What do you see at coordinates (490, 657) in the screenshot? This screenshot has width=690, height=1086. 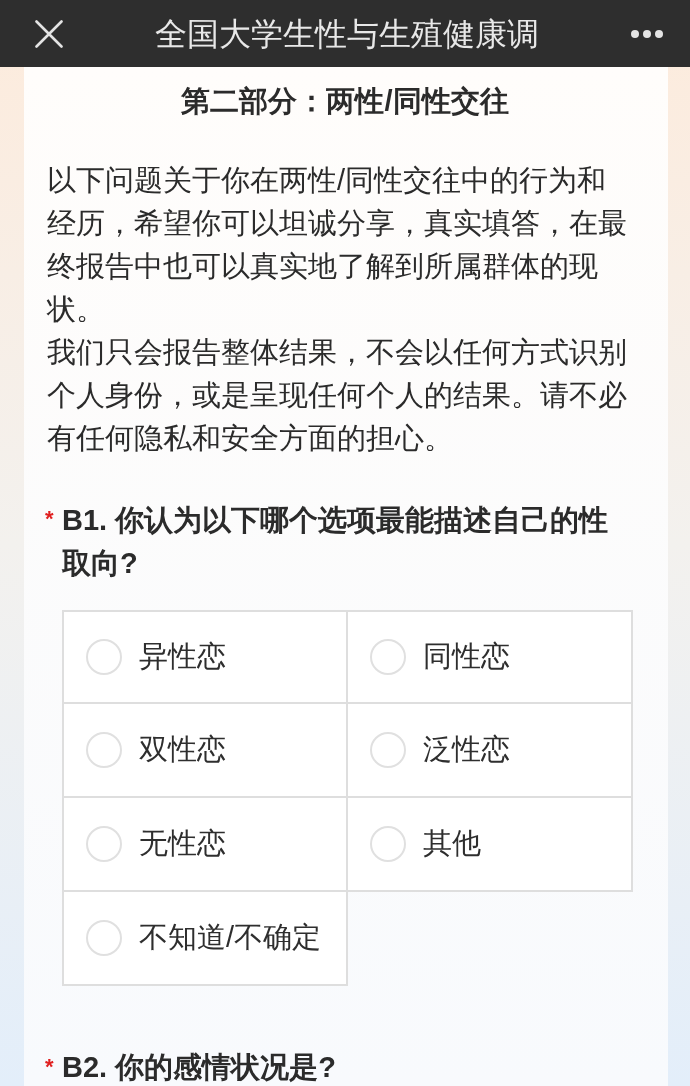 I see `radio-option: 同性恋` at bounding box center [490, 657].